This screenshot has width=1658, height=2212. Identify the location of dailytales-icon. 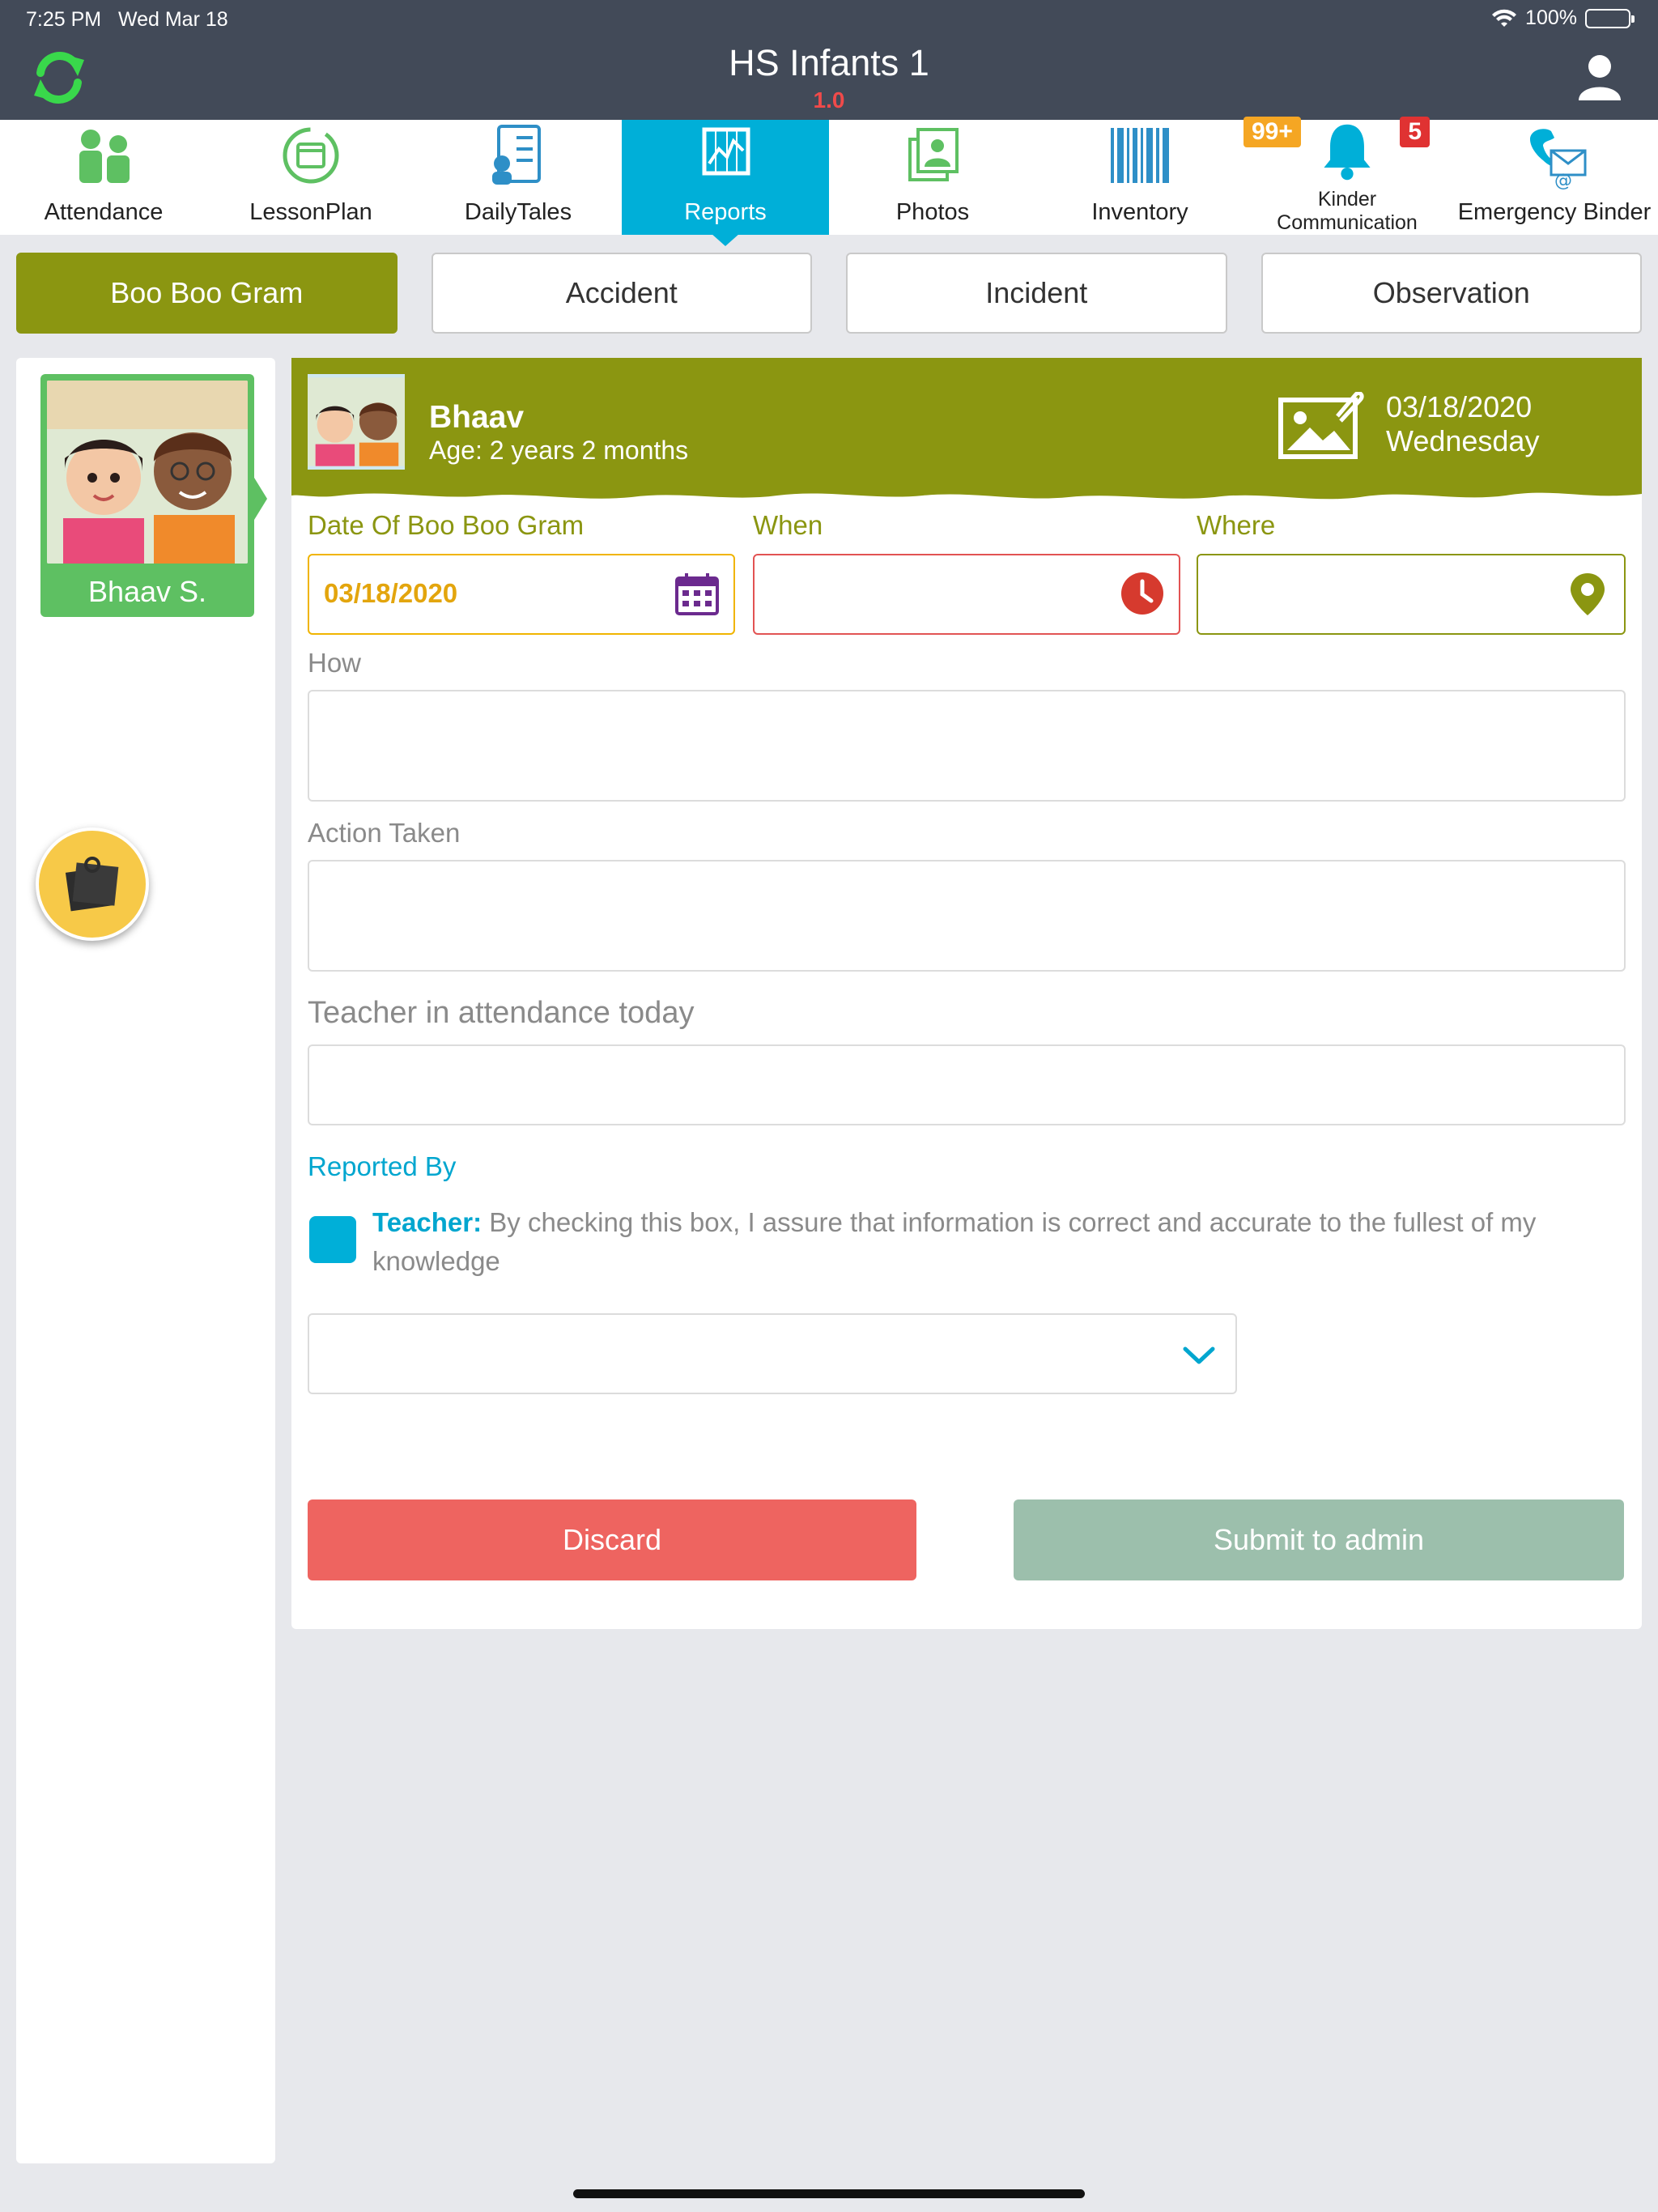
(516, 155).